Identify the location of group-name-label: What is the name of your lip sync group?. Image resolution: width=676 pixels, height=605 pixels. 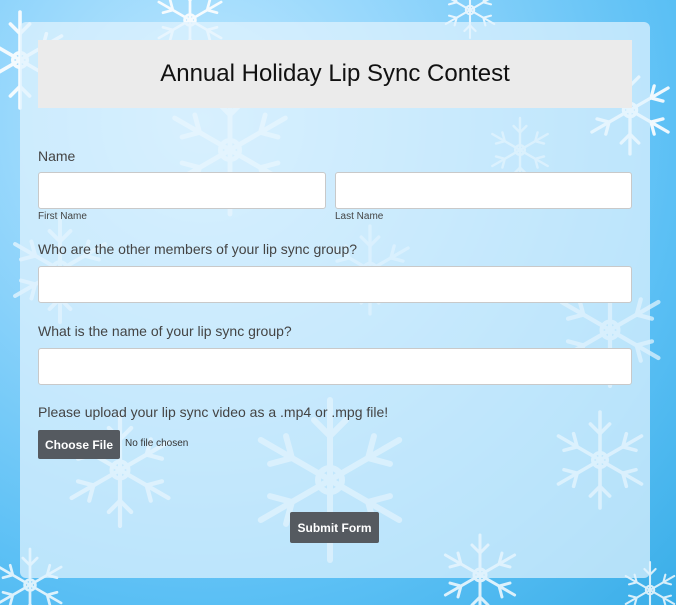
(165, 331).